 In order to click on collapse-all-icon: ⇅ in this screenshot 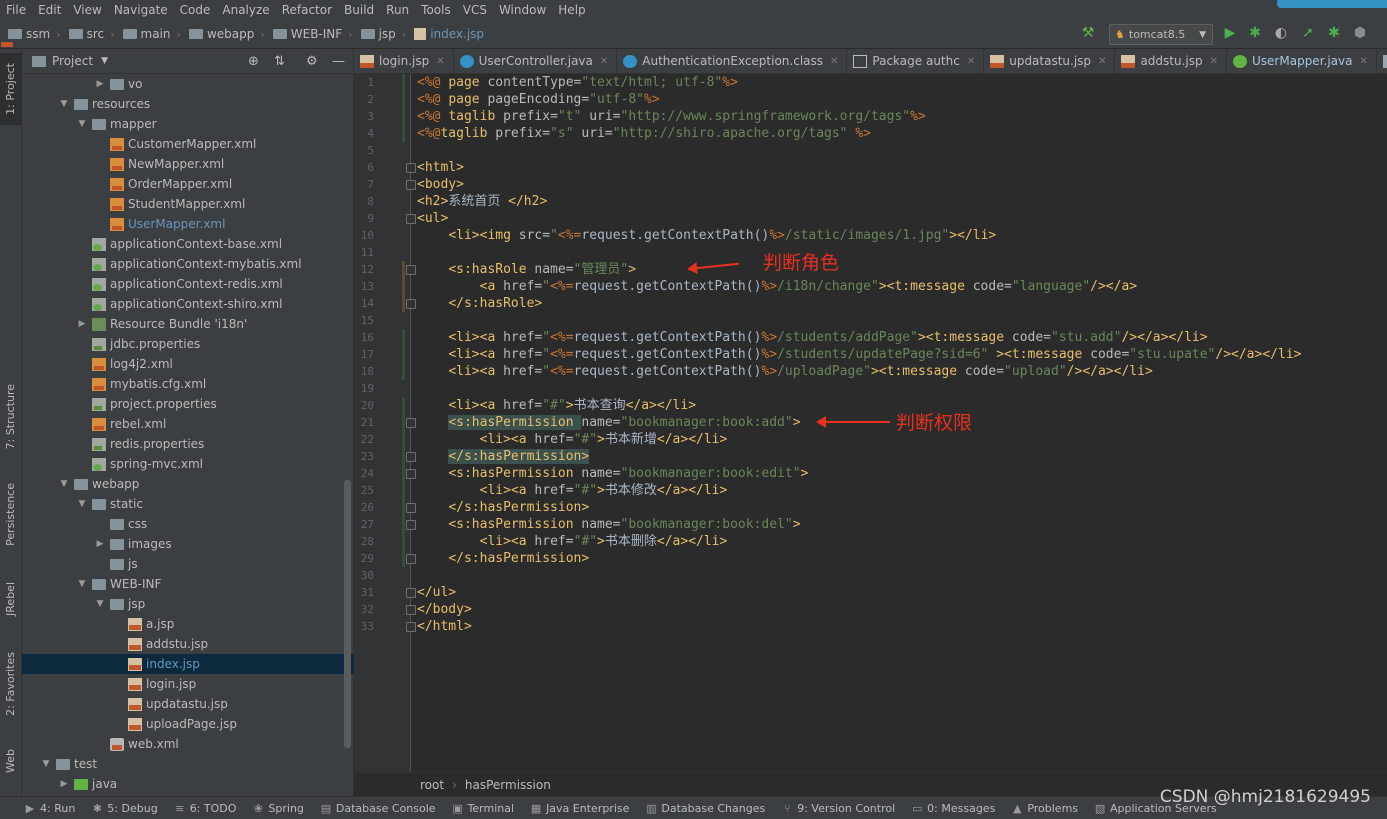, I will do `click(279, 61)`.